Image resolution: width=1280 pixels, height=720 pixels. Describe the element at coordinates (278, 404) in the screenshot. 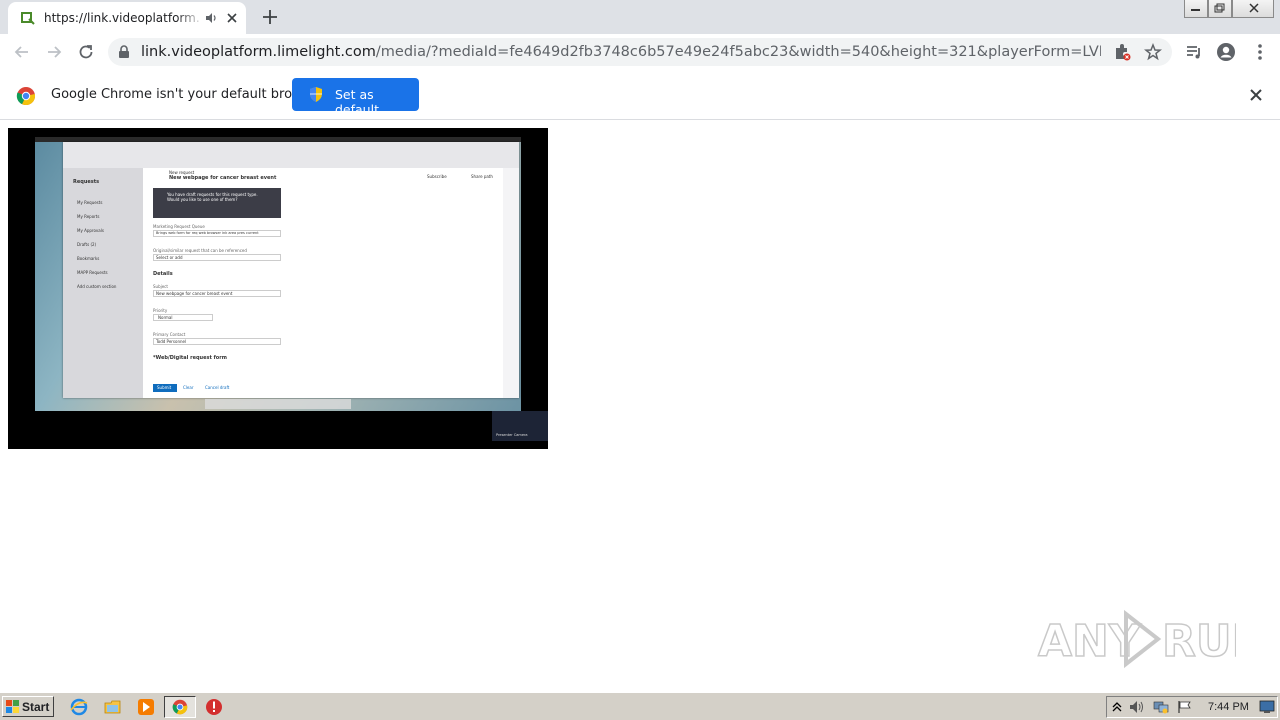

I see `video-frame-dock` at that location.